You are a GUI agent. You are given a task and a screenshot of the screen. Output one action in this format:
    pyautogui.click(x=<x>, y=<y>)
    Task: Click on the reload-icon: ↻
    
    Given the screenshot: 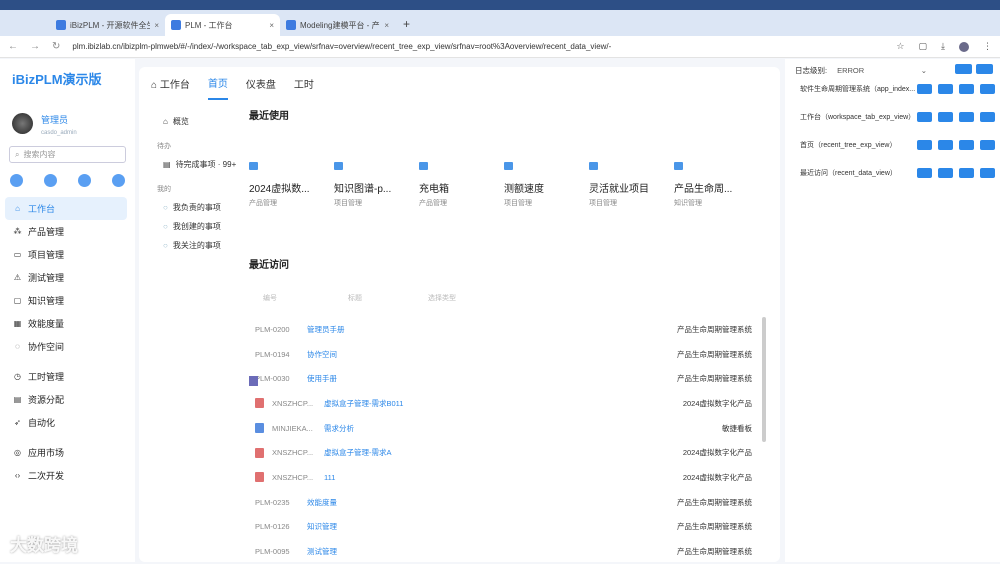 What is the action you would take?
    pyautogui.click(x=56, y=46)
    